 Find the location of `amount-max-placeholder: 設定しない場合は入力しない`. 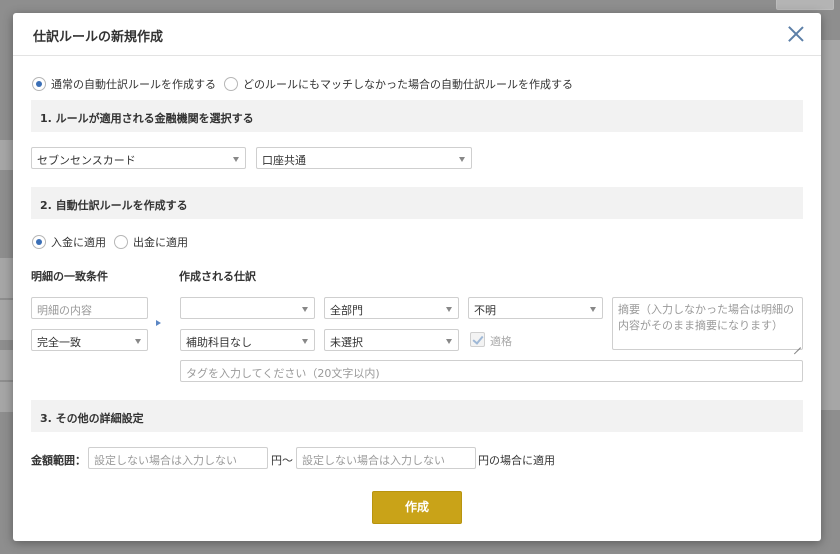

amount-max-placeholder: 設定しない場合は入力しない is located at coordinates (373, 460).